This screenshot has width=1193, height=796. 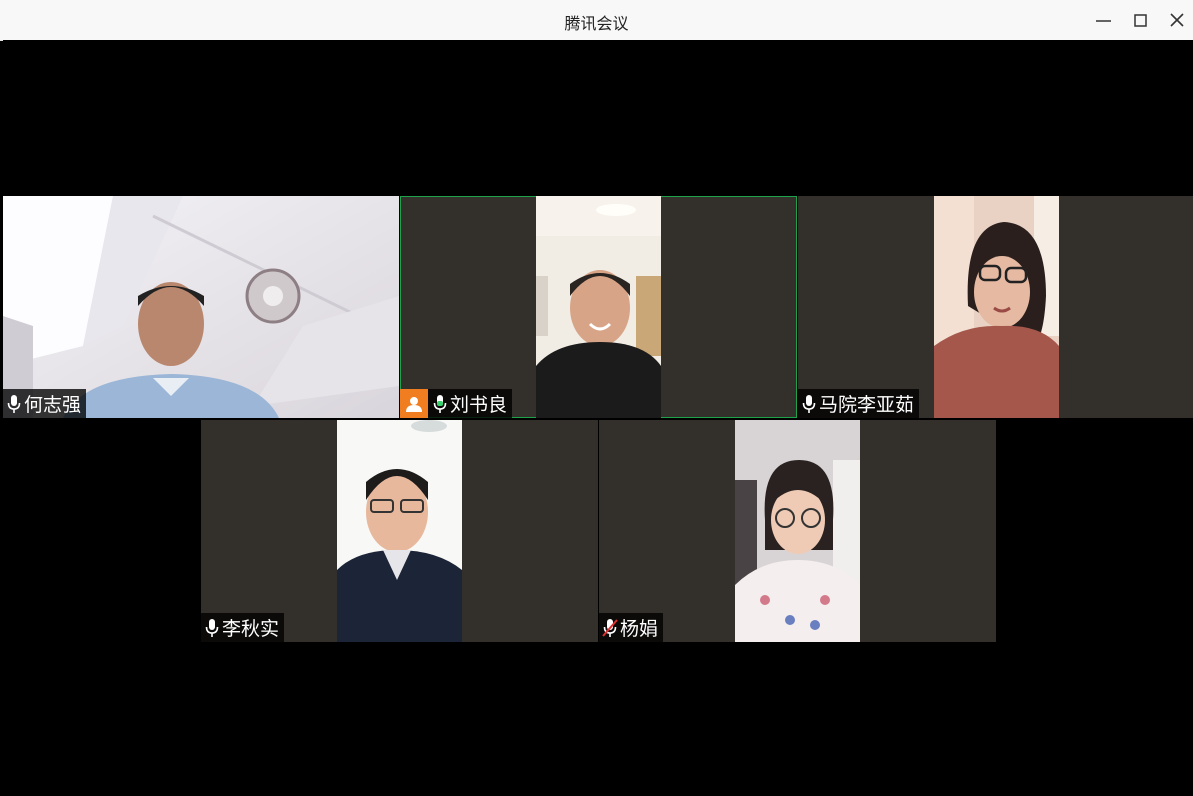 I want to click on host-user-icon, so click(x=414, y=404).